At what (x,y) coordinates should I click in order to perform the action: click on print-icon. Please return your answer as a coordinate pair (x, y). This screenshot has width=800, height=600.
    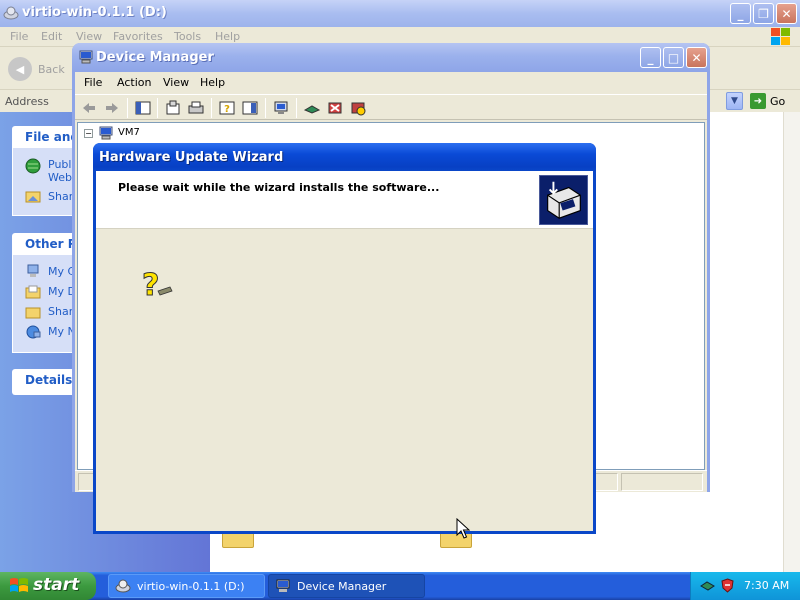
    Looking at the image, I should click on (196, 108).